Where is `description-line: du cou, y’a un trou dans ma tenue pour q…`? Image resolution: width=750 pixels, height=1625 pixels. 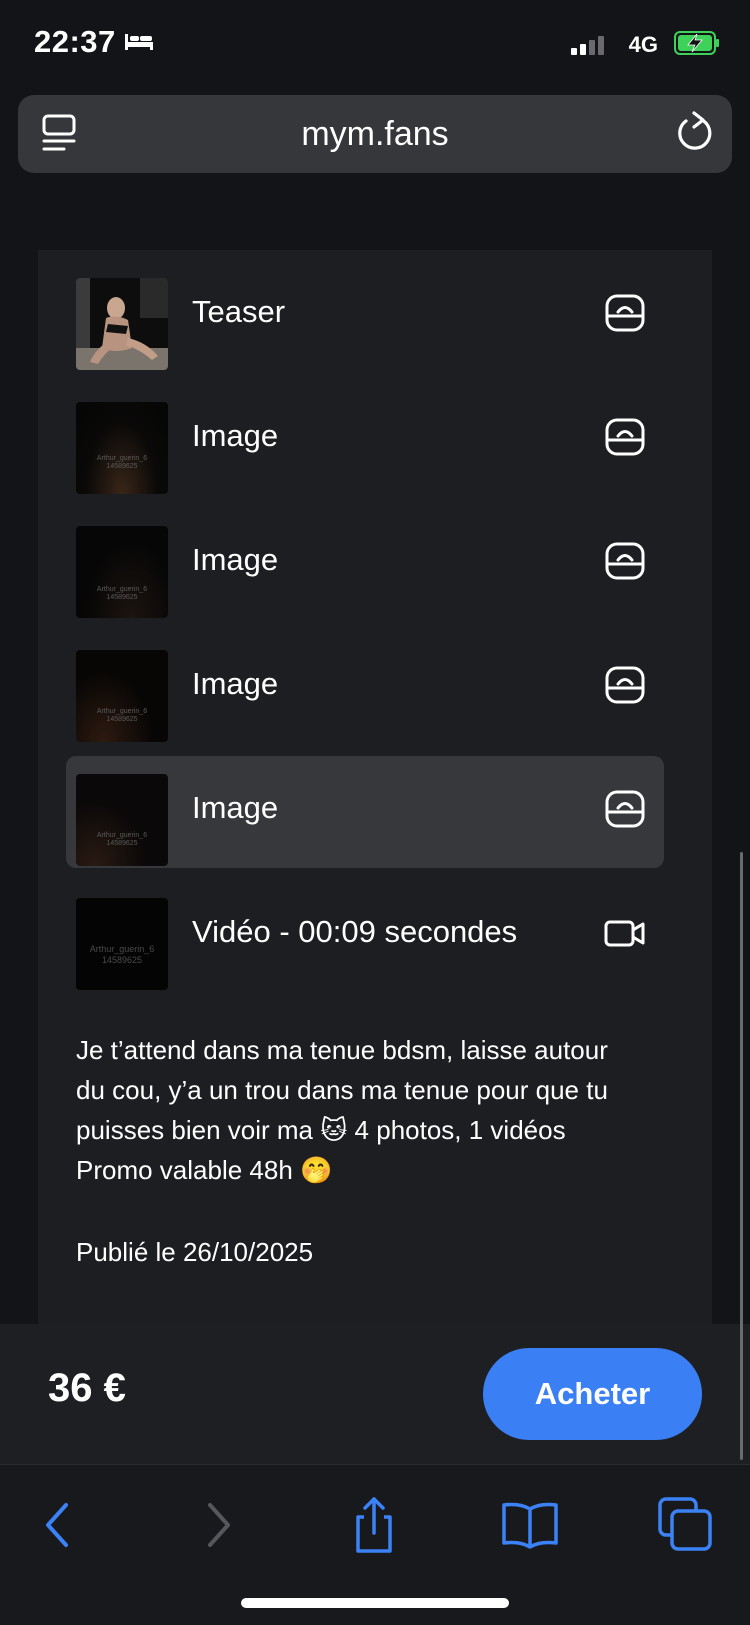 description-line: du cou, y’a un trou dans ma tenue pour q… is located at coordinates (342, 1090).